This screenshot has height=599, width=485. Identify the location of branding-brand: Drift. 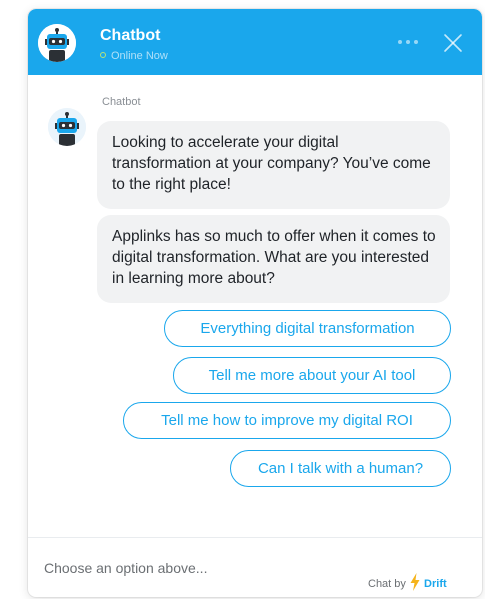
(435, 584).